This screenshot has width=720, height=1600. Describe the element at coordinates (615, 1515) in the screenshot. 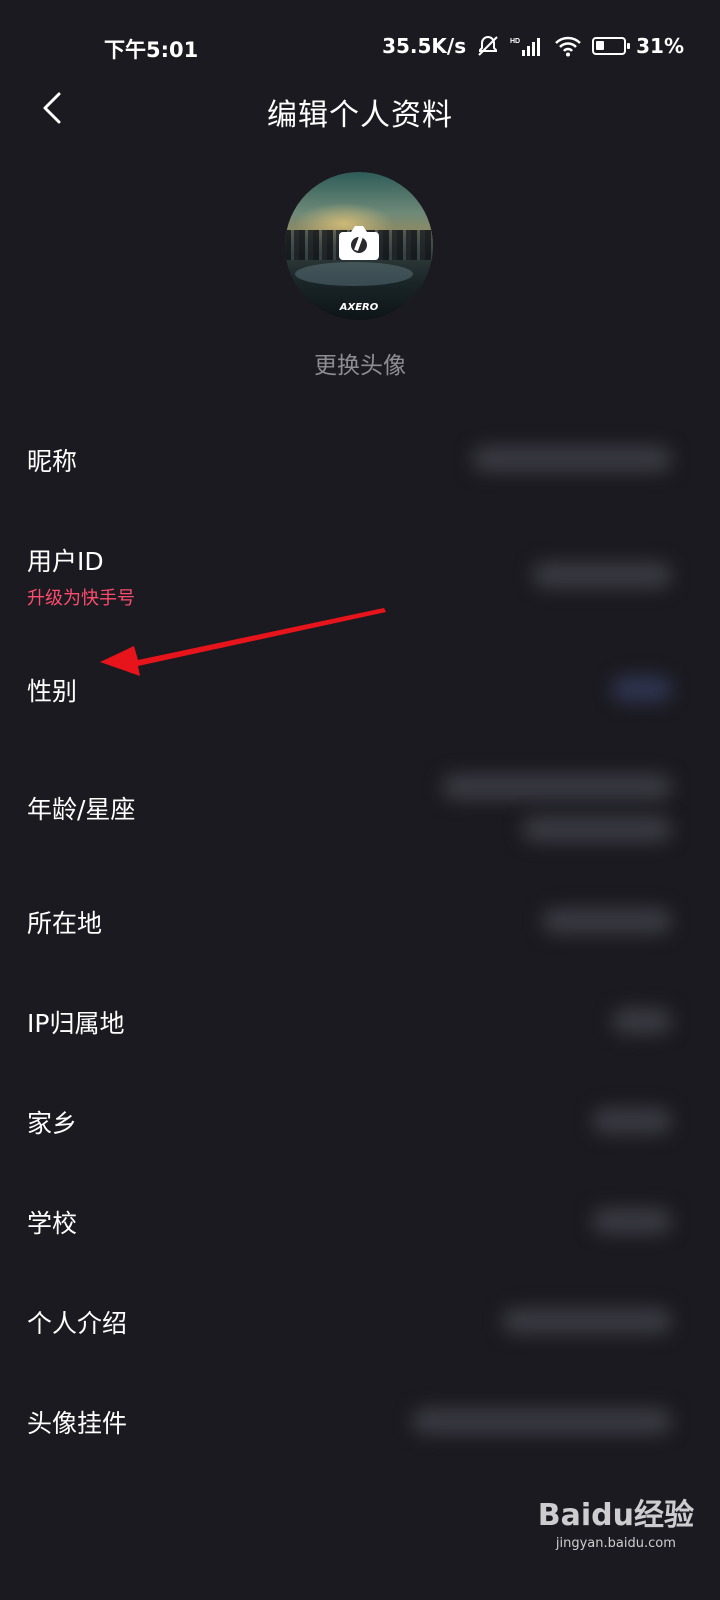

I see `watermark-logo: Baidu经验` at that location.